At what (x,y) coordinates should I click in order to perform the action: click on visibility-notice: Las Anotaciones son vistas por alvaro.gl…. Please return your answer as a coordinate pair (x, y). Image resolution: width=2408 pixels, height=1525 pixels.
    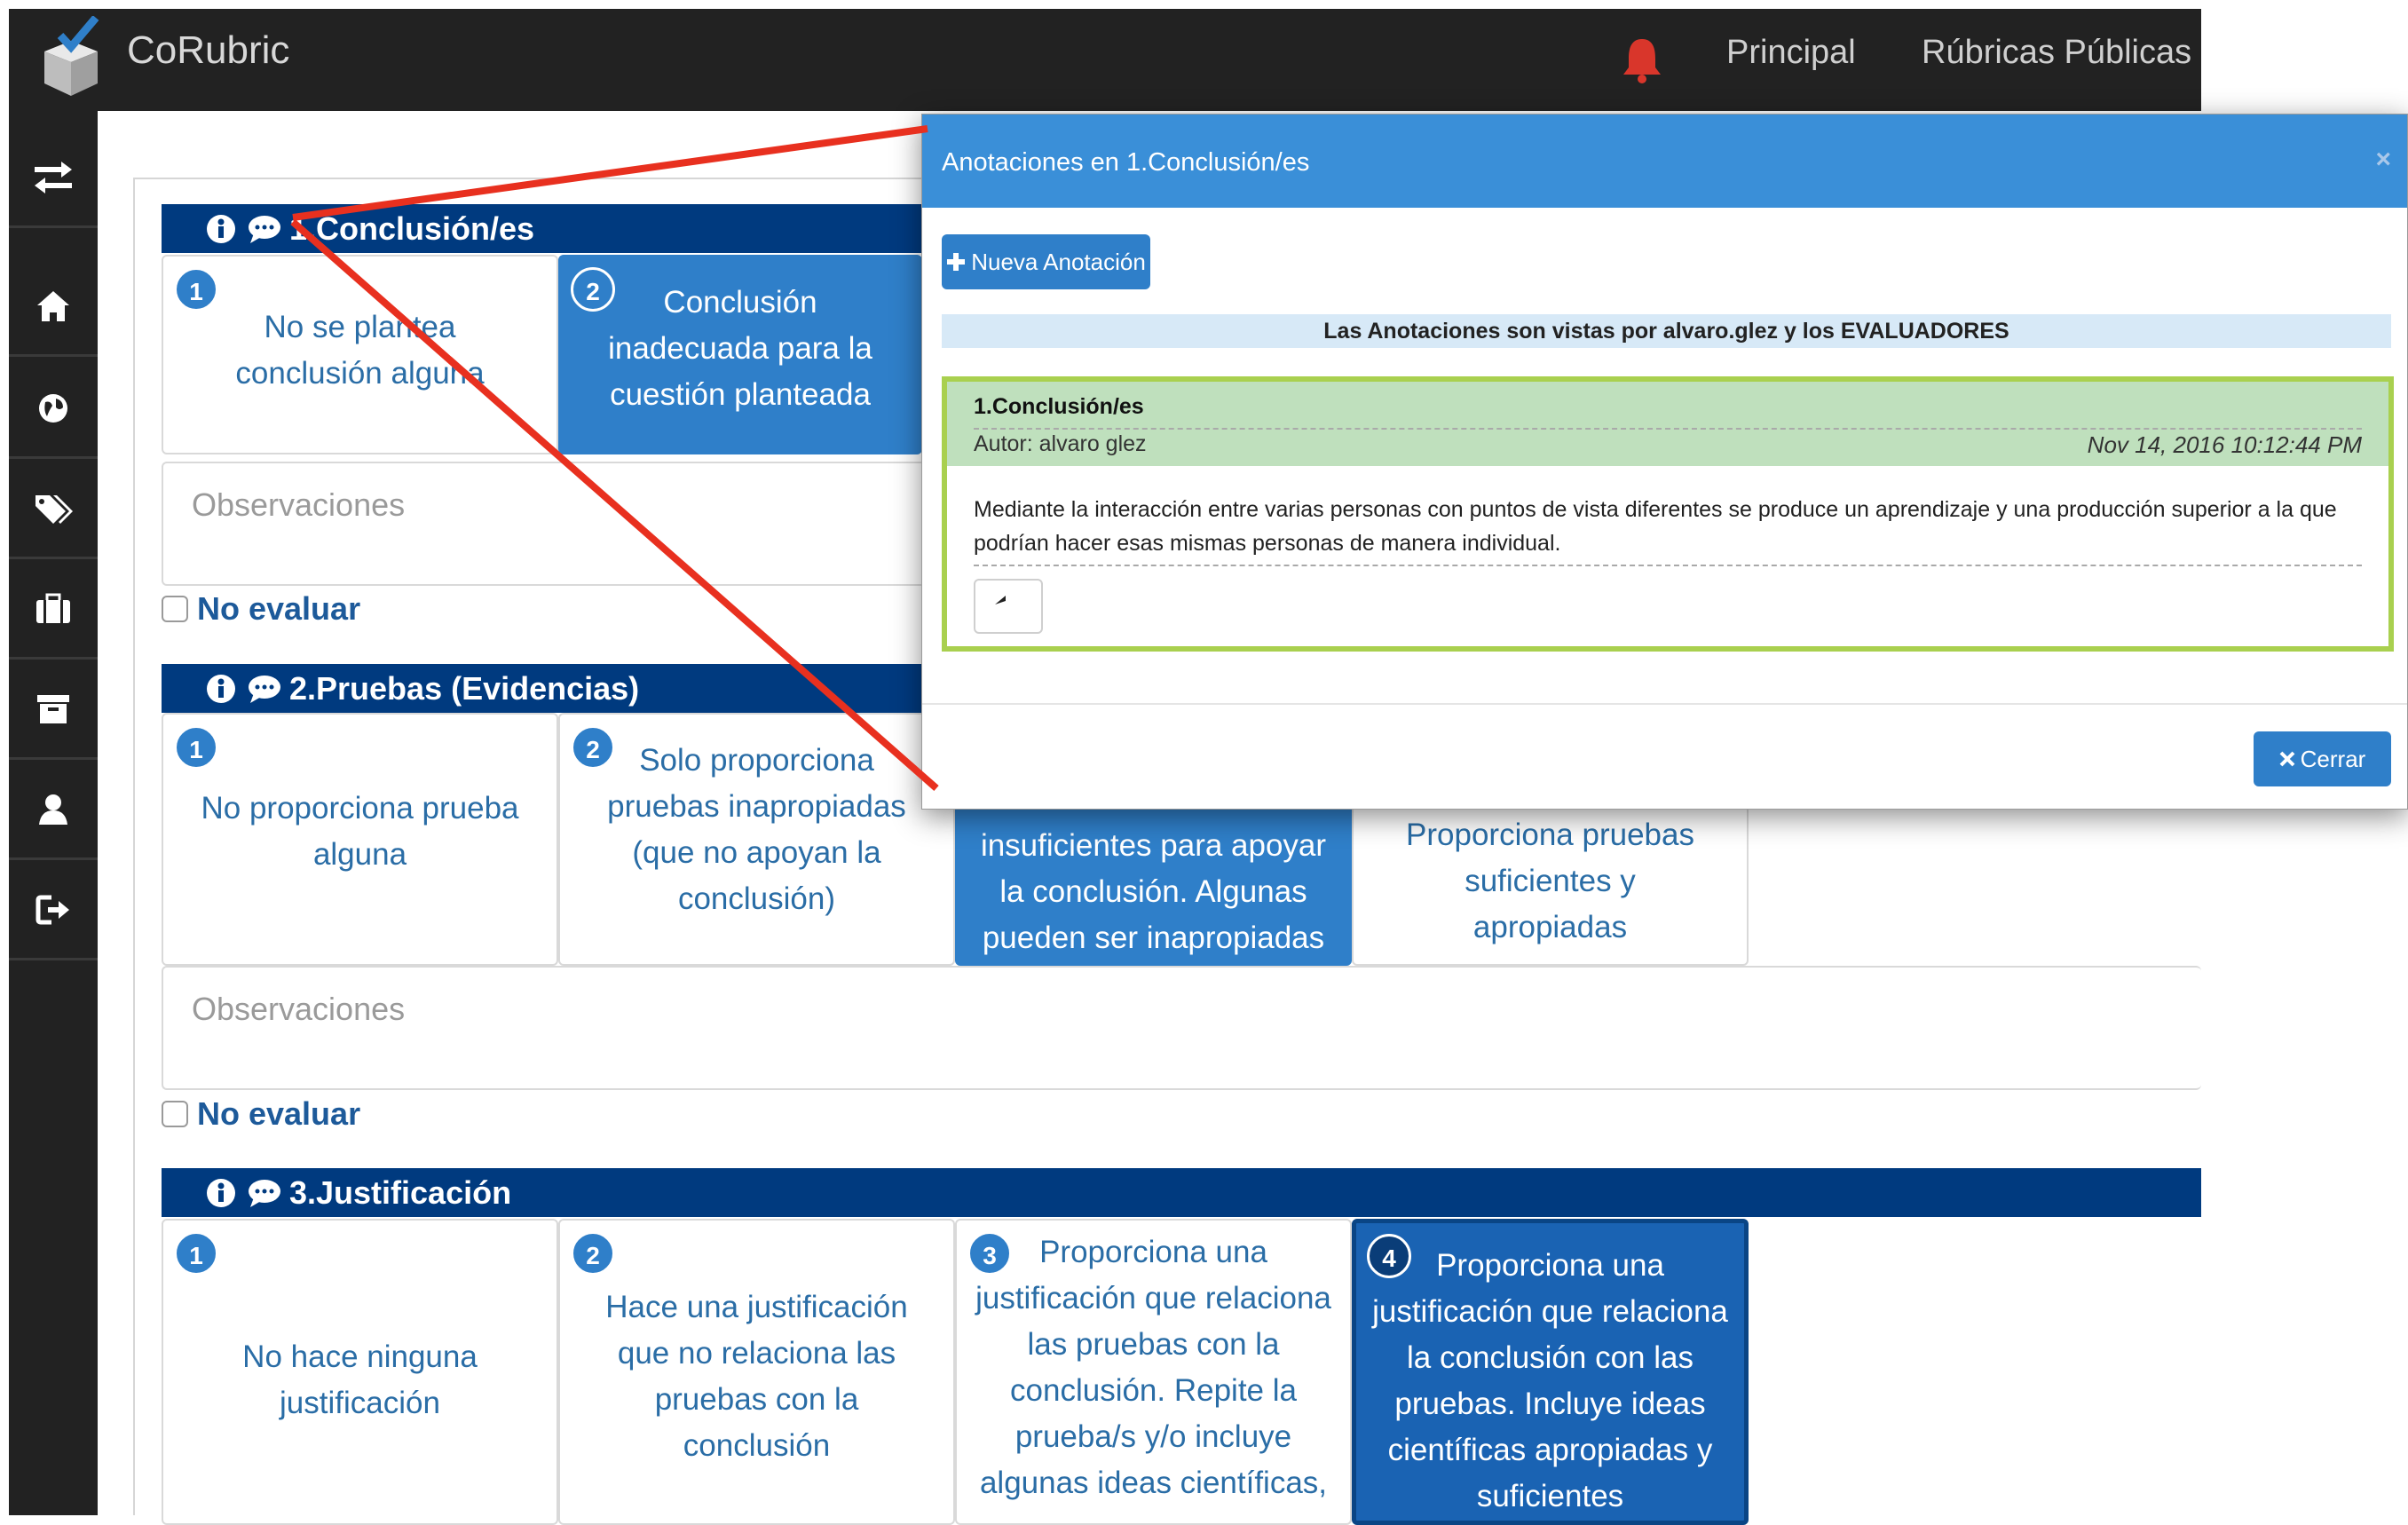
    Looking at the image, I should click on (1667, 331).